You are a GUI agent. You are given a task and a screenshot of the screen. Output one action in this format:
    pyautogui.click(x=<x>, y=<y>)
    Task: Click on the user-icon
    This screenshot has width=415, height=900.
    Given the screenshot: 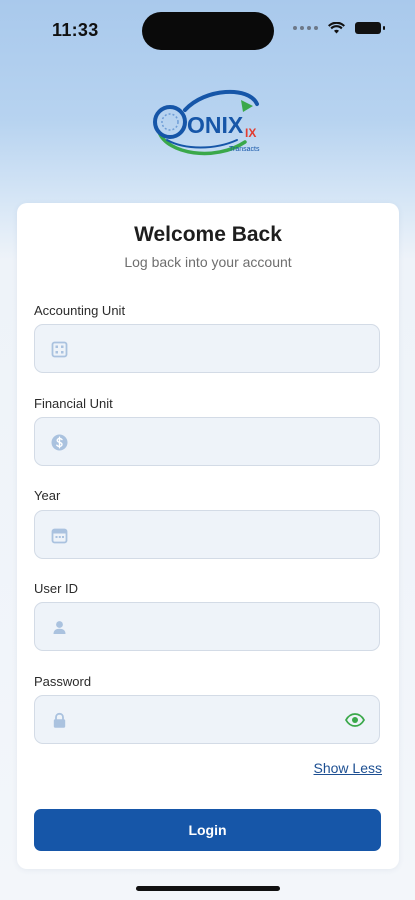 What is the action you would take?
    pyautogui.click(x=59, y=627)
    